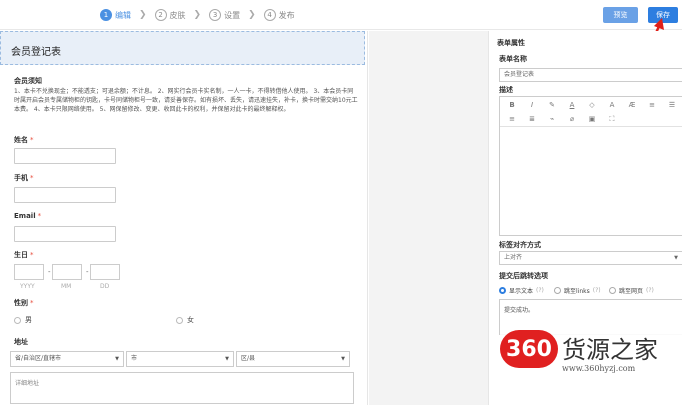 This screenshot has height=405, width=682. Describe the element at coordinates (180, 359) in the screenshot. I see `city-select: 市 ▼` at that location.